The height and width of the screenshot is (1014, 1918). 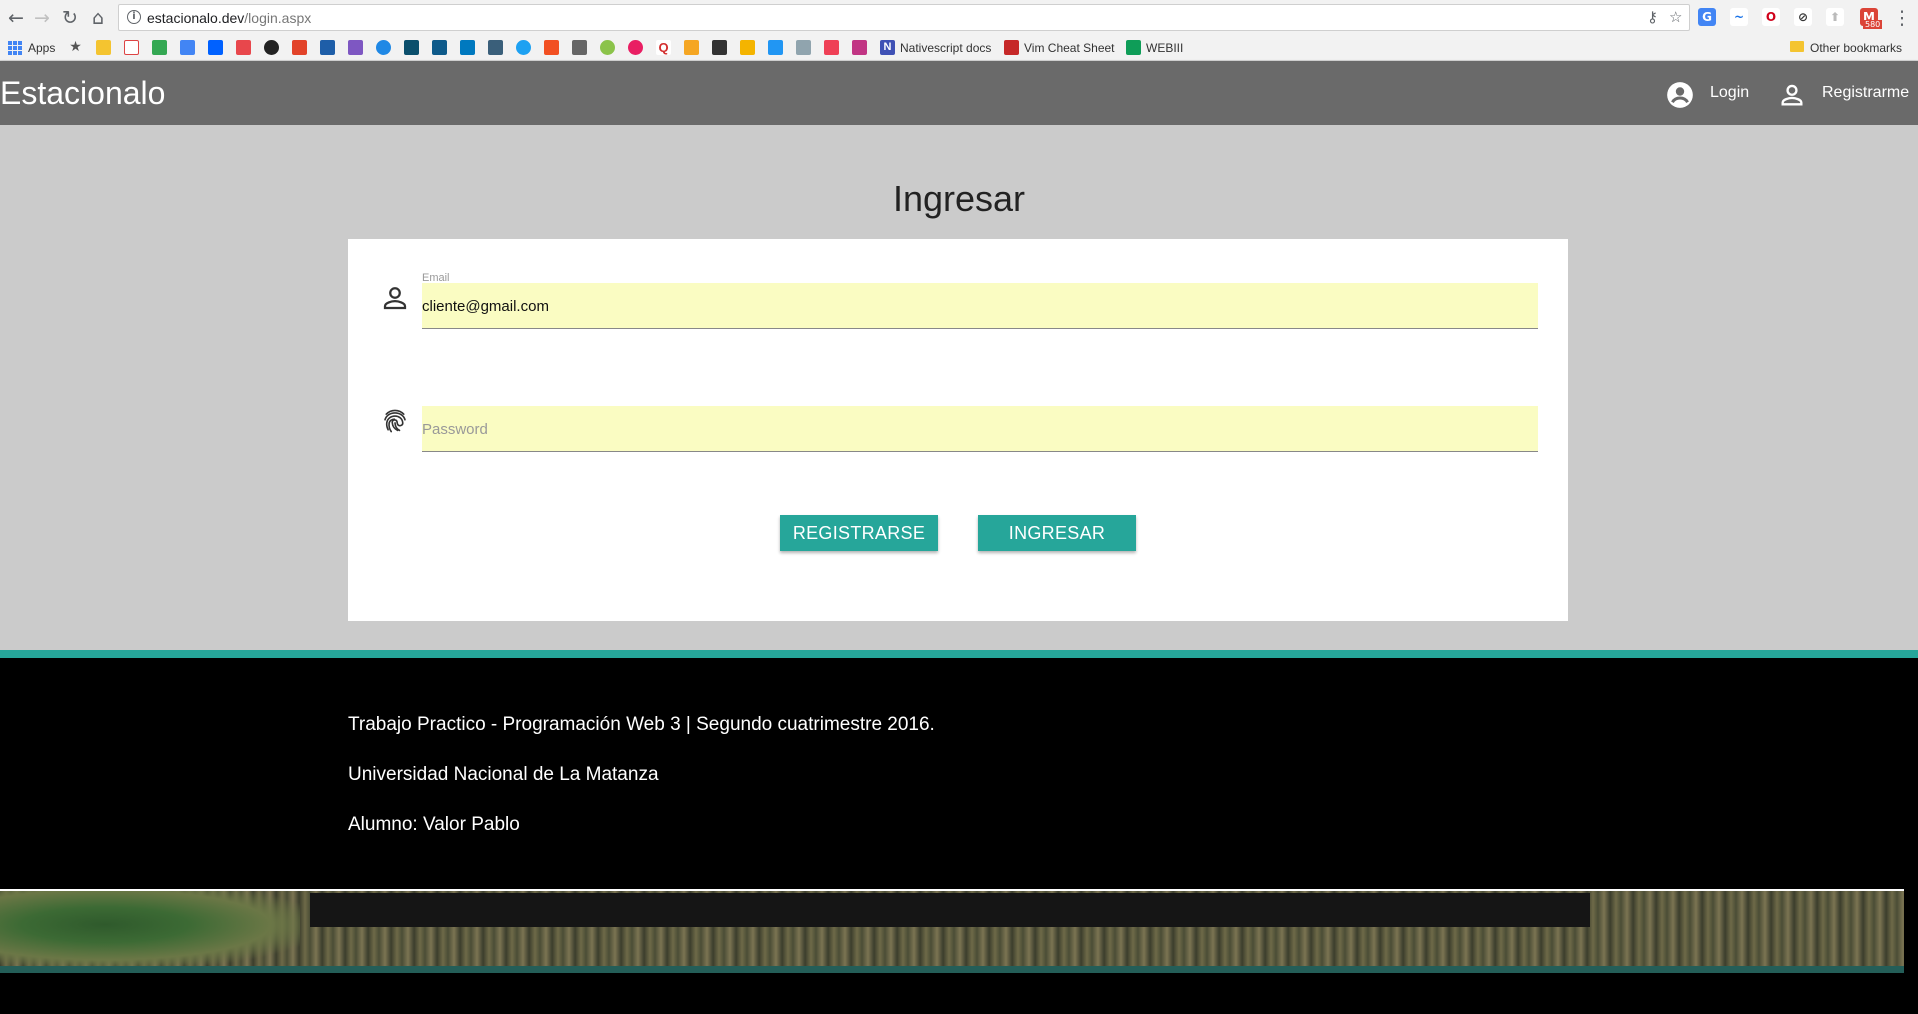 I want to click on app-navbar: Estacionalo Login Registrarme, so click(x=959, y=93).